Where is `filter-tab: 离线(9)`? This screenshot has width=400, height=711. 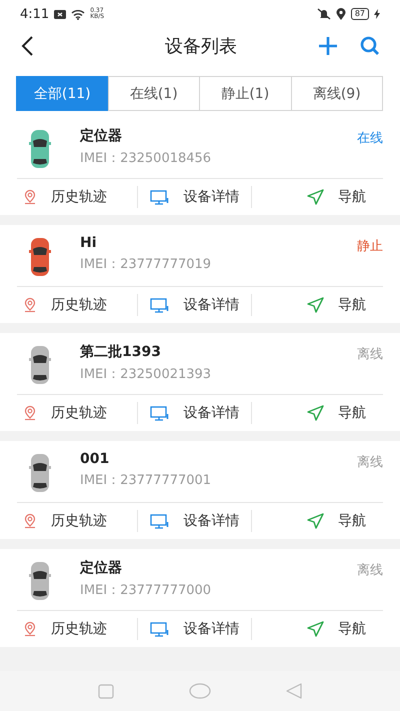
filter-tab: 离线(9) is located at coordinates (336, 93).